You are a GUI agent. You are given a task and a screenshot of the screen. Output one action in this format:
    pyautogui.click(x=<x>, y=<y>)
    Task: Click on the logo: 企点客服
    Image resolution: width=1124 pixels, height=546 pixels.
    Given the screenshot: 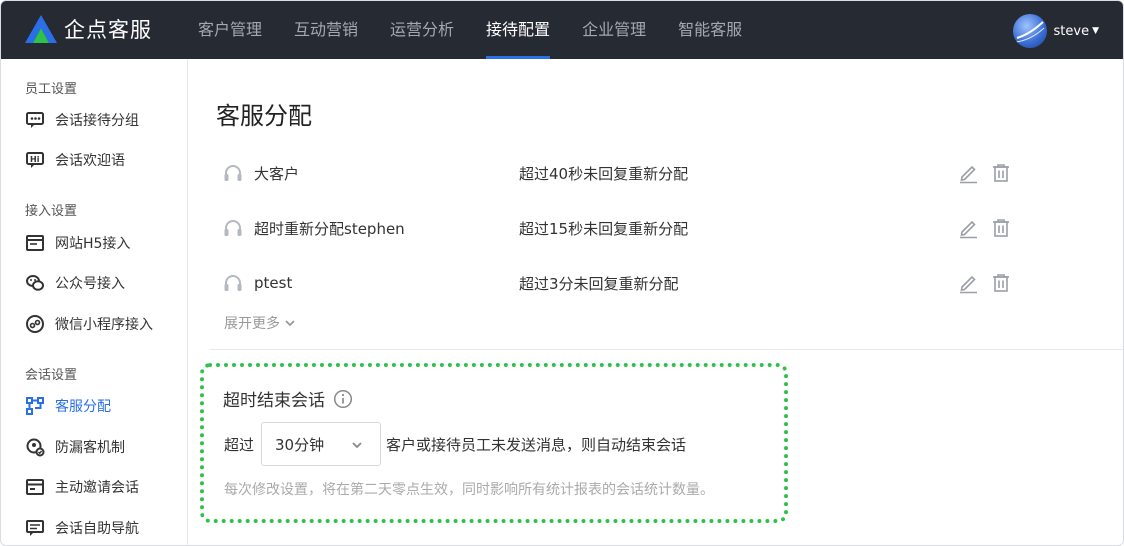 What is the action you would take?
    pyautogui.click(x=88, y=29)
    